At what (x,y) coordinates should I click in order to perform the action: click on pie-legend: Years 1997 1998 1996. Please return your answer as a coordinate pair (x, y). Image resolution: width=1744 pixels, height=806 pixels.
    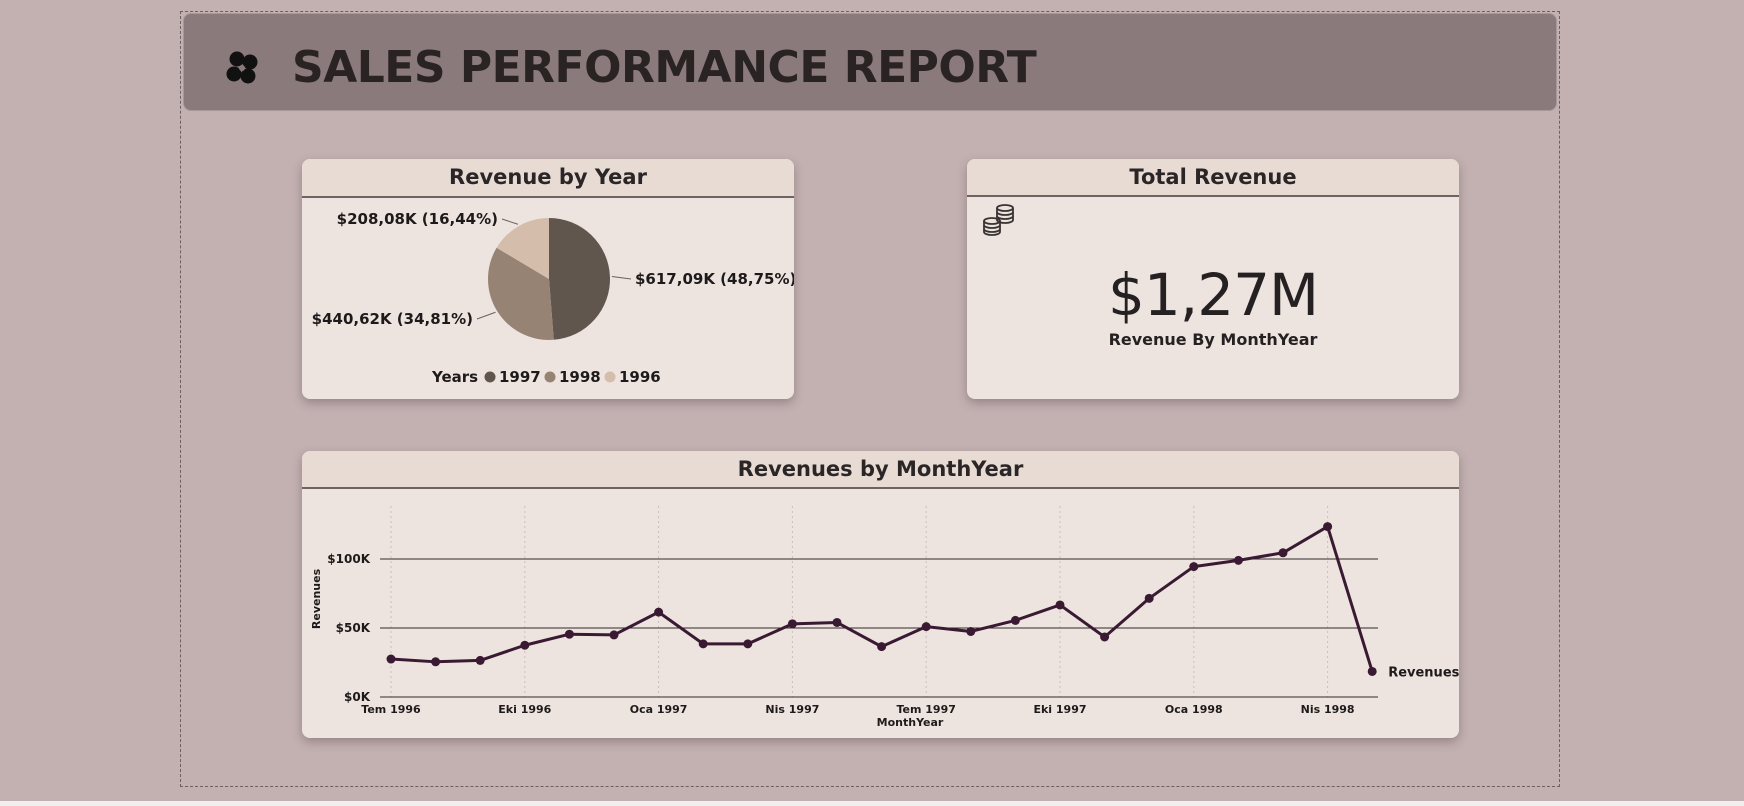
    Looking at the image, I should click on (546, 377).